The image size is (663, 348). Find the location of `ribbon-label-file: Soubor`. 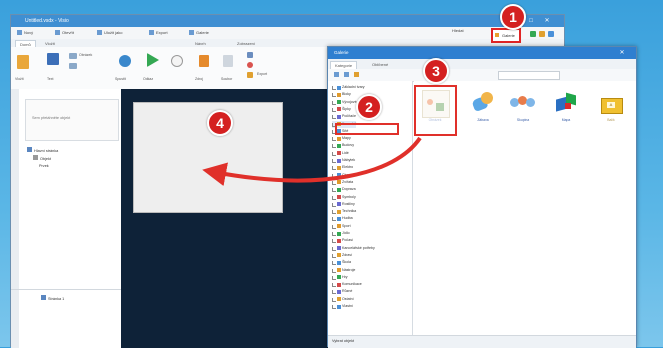

ribbon-label-file: Soubor is located at coordinates (227, 79).